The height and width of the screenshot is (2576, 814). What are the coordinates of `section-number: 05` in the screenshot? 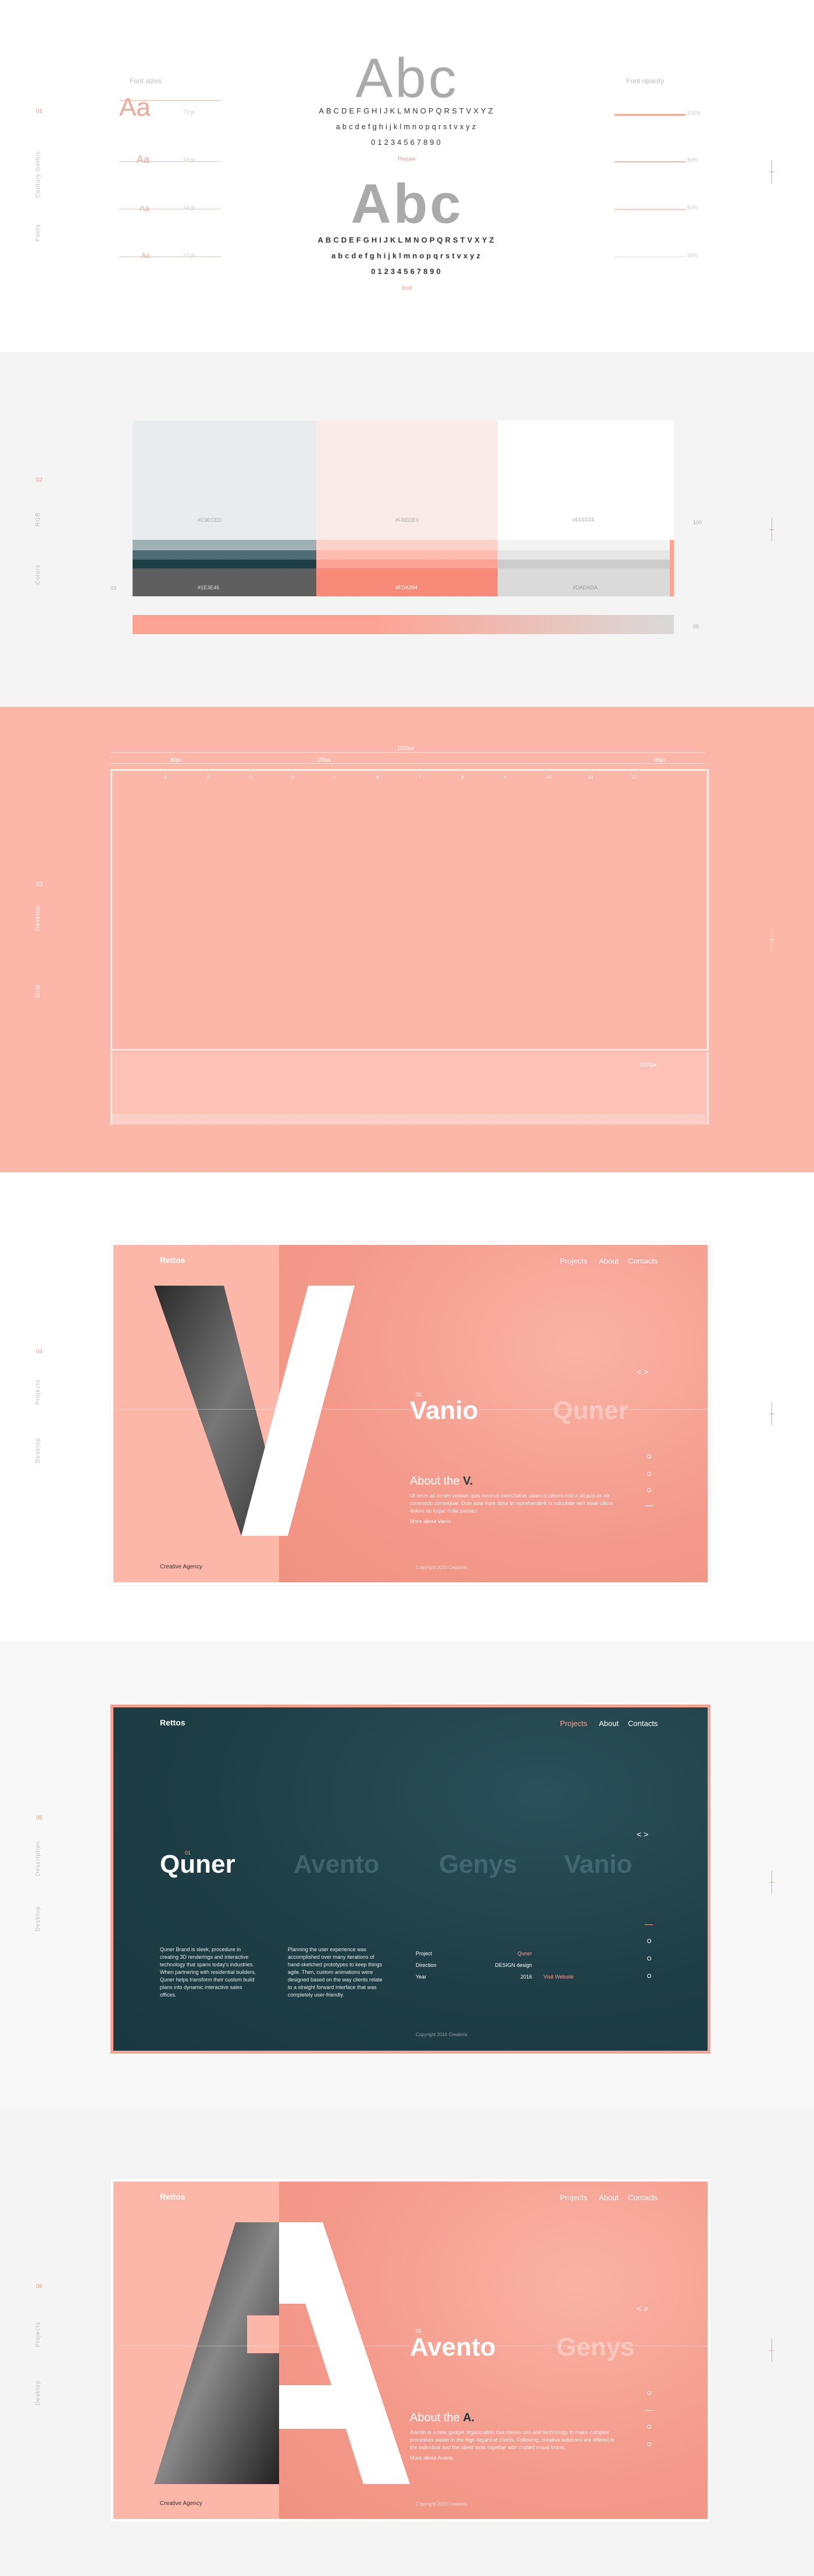 It's located at (39, 1818).